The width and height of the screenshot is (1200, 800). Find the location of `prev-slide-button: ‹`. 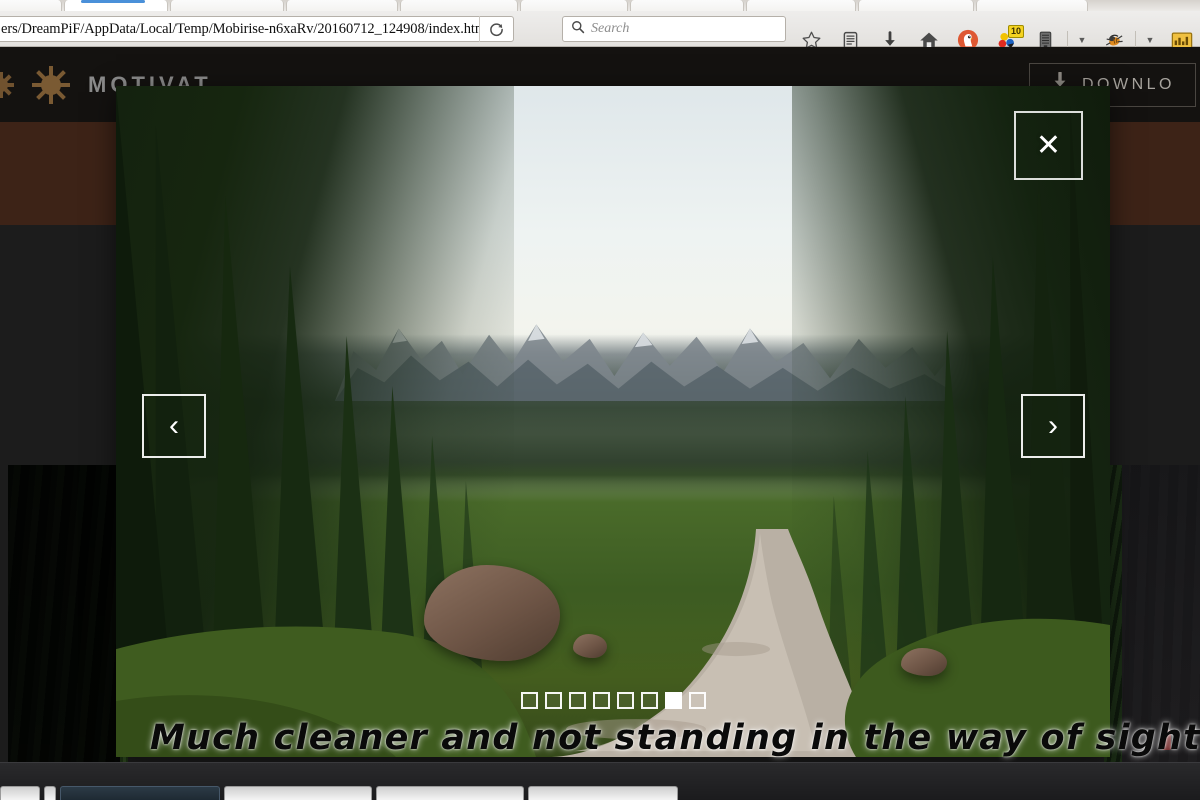

prev-slide-button: ‹ is located at coordinates (174, 426).